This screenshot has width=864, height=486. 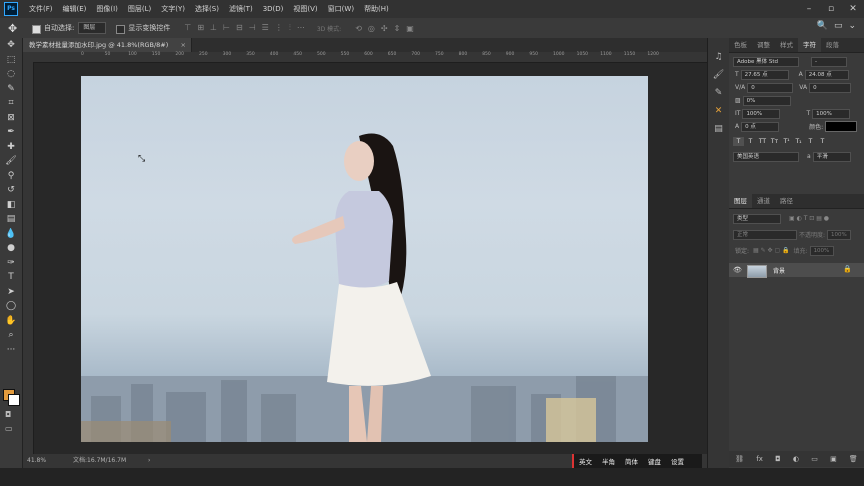 What do you see at coordinates (739, 459) in the screenshot?
I see `link-layers-icon: ⛓` at bounding box center [739, 459].